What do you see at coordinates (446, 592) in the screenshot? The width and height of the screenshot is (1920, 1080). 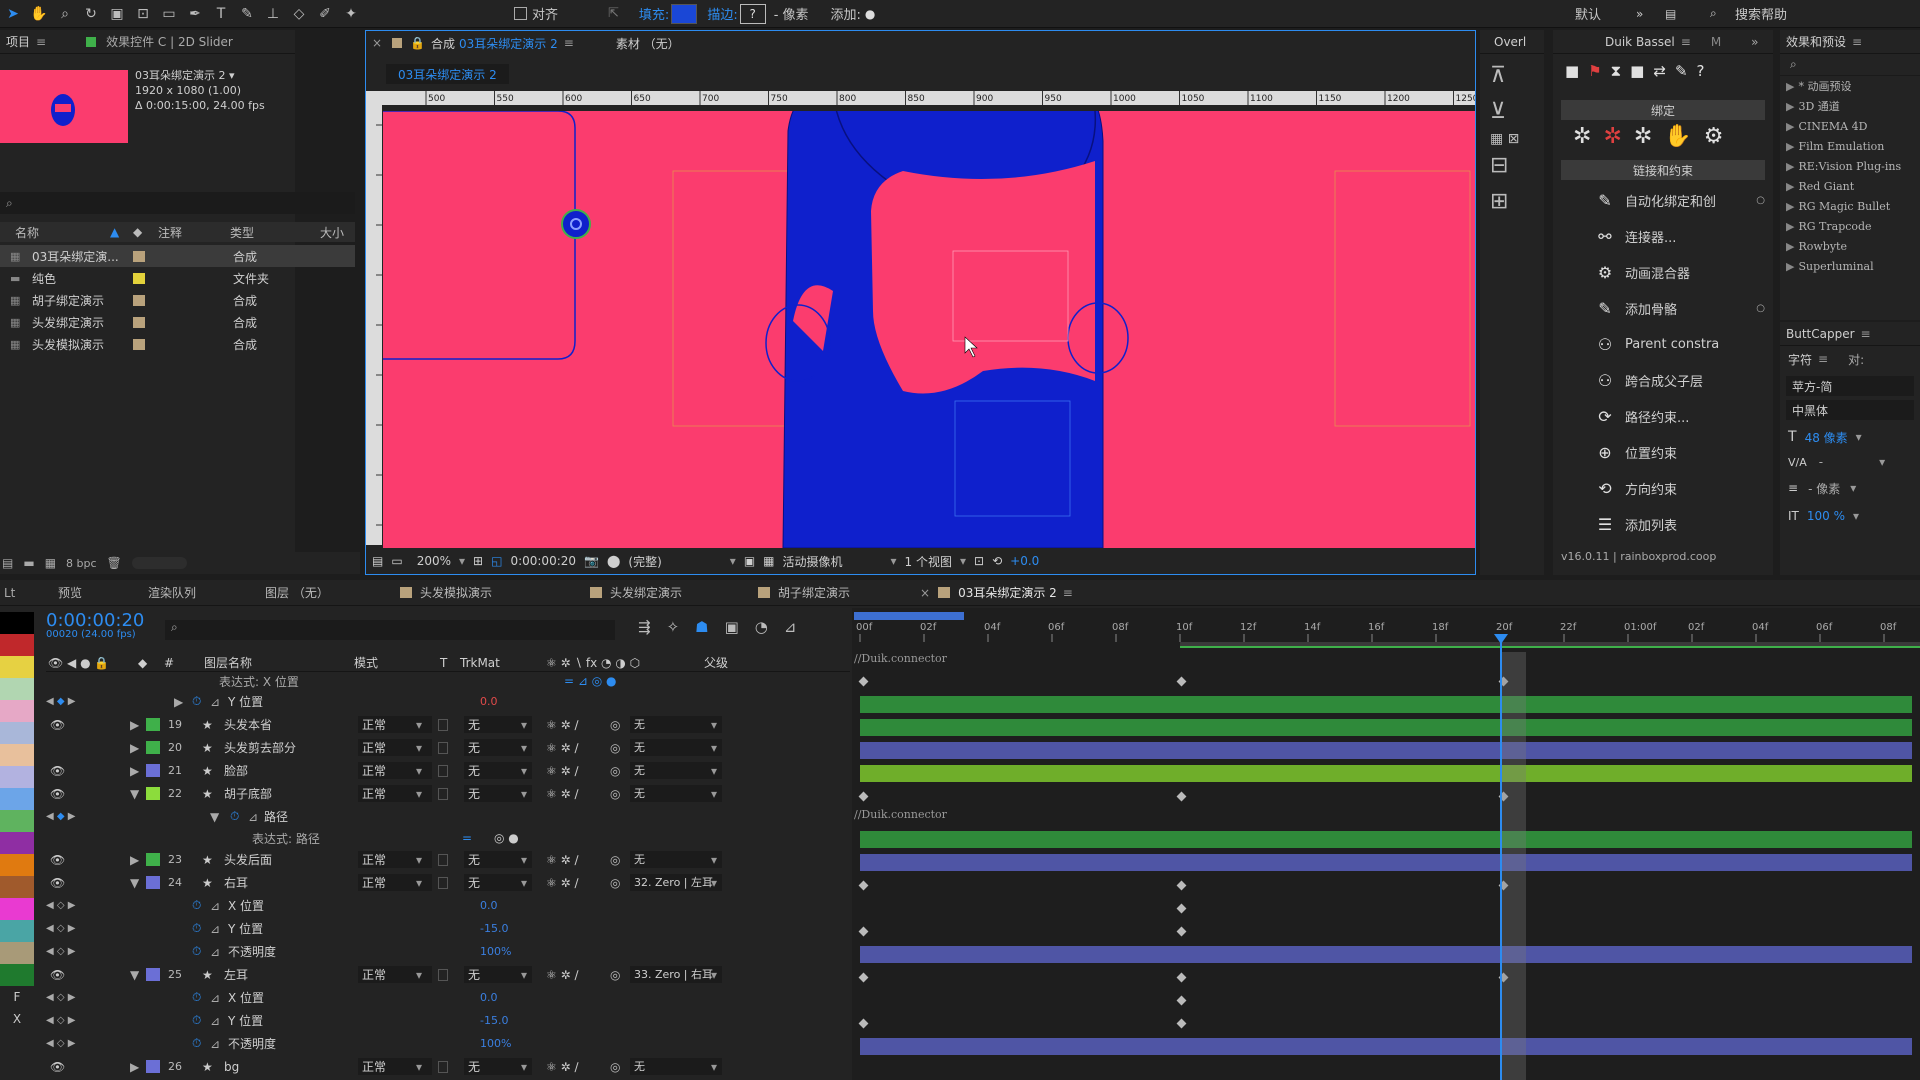 I see `timeline-tab-3: 头发模拟演示` at bounding box center [446, 592].